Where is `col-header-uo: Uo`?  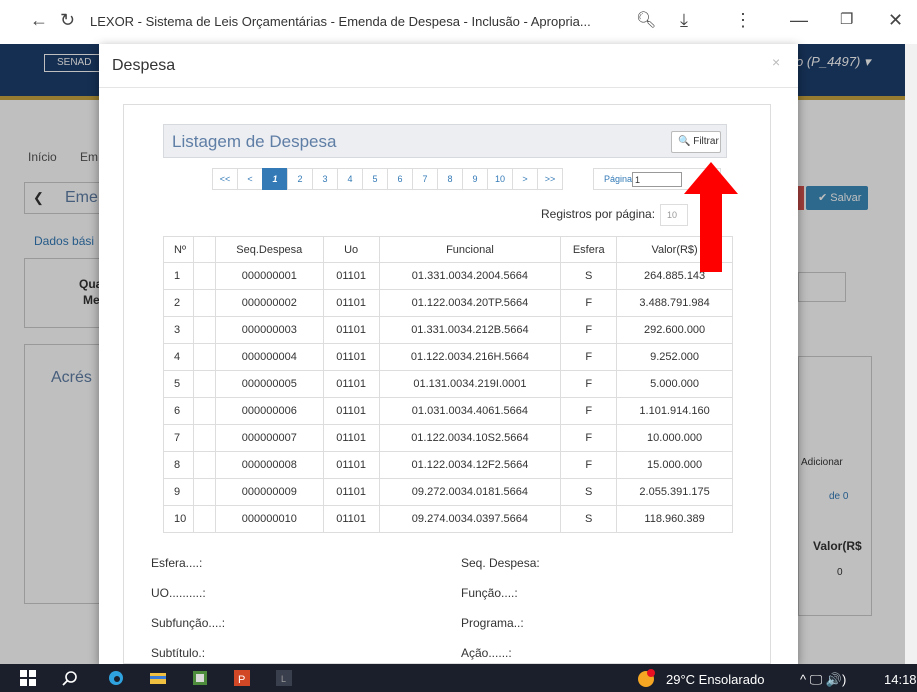 col-header-uo: Uo is located at coordinates (351, 249).